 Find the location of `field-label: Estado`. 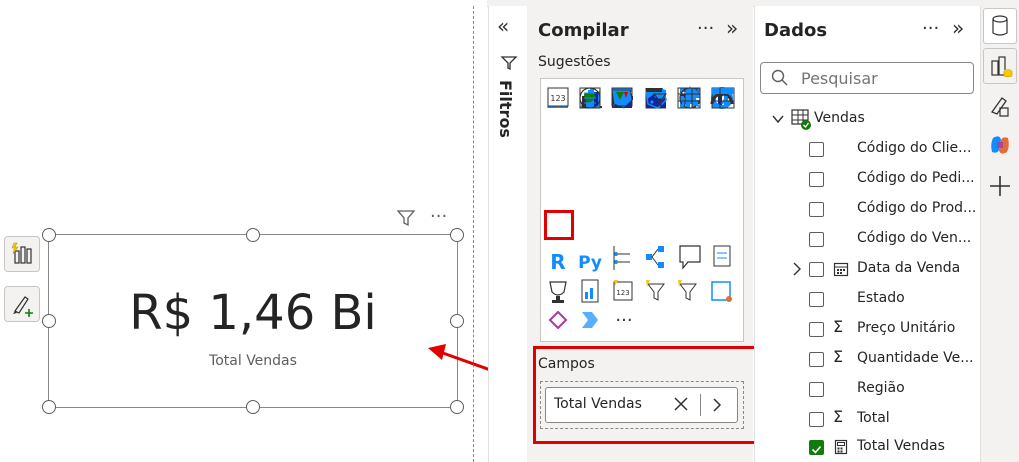

field-label: Estado is located at coordinates (881, 298).